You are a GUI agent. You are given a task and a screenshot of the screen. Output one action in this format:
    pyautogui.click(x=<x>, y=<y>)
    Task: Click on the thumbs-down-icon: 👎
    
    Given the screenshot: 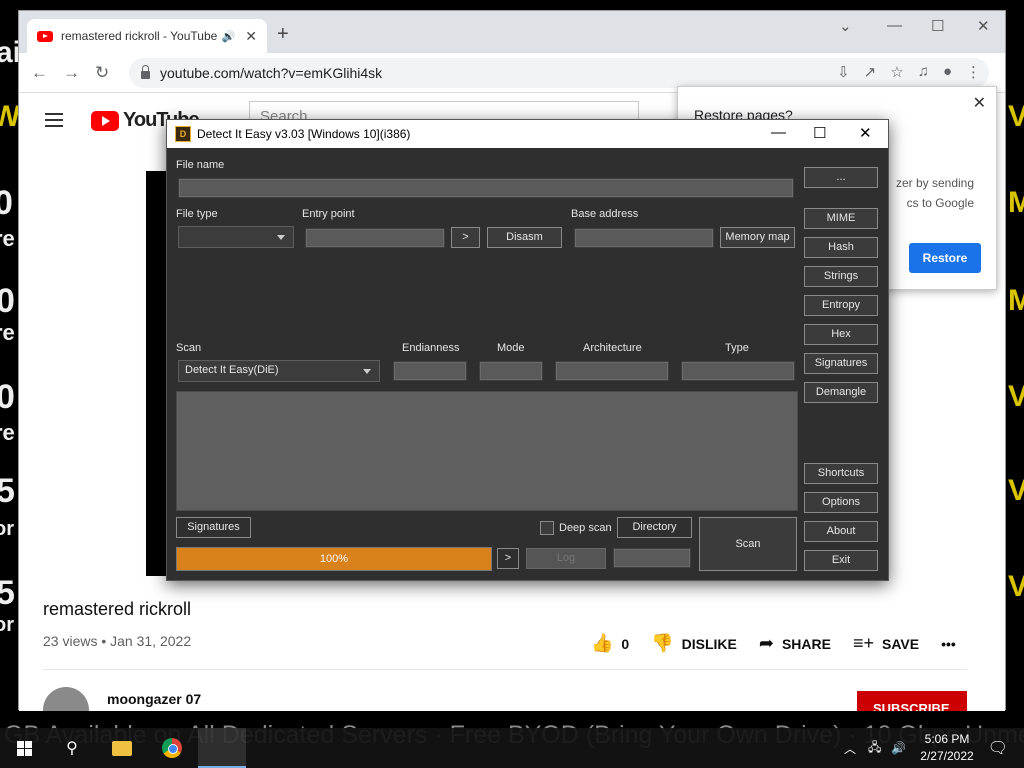 What is the action you would take?
    pyautogui.click(x=662, y=643)
    